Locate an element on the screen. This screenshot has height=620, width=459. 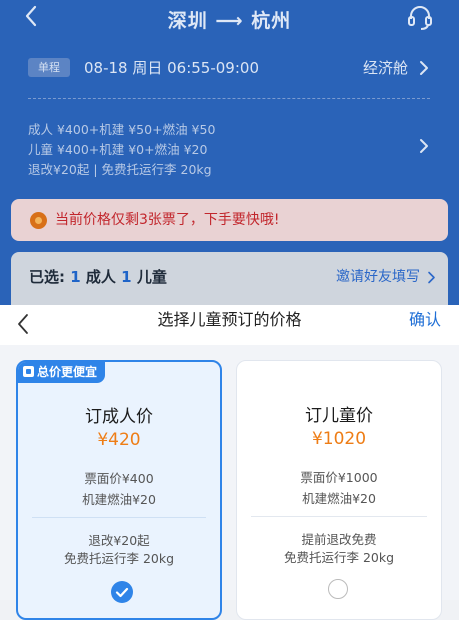
option-price: ¥420 is located at coordinates (119, 440).